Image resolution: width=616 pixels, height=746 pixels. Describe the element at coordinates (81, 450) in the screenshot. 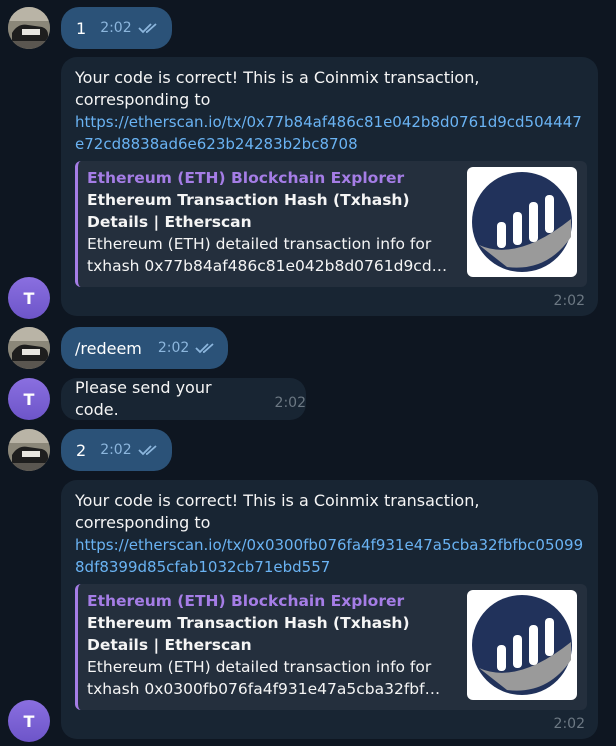

I see `message-text: 2` at that location.